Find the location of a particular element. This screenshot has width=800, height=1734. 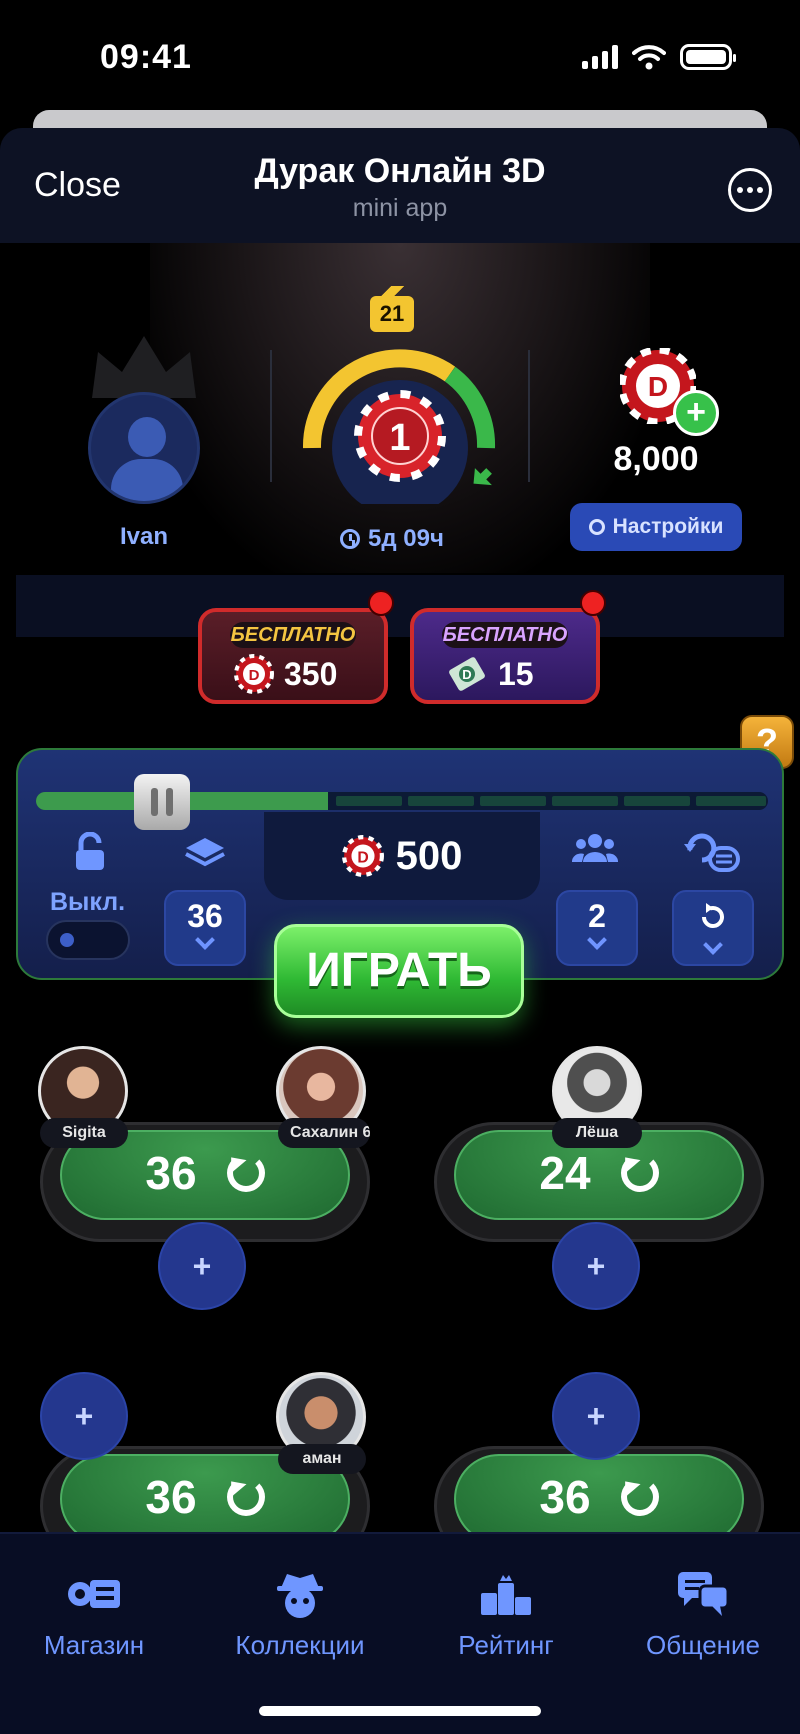

promo-value: 15 is located at coordinates (516, 673).